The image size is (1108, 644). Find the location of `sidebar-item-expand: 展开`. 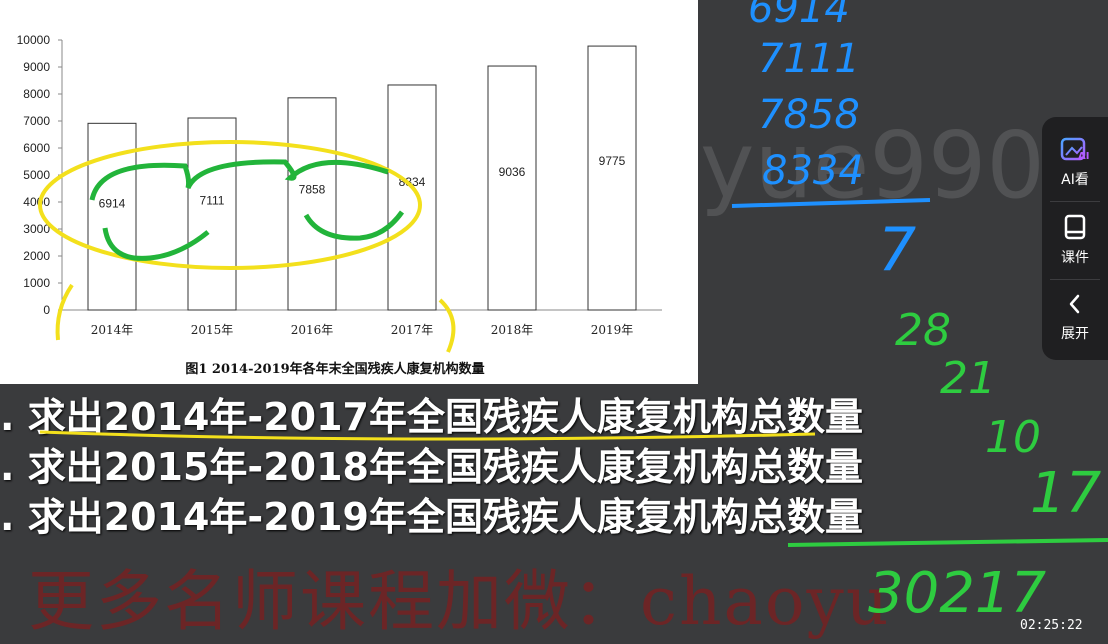

sidebar-item-expand: 展开 is located at coordinates (1075, 317).